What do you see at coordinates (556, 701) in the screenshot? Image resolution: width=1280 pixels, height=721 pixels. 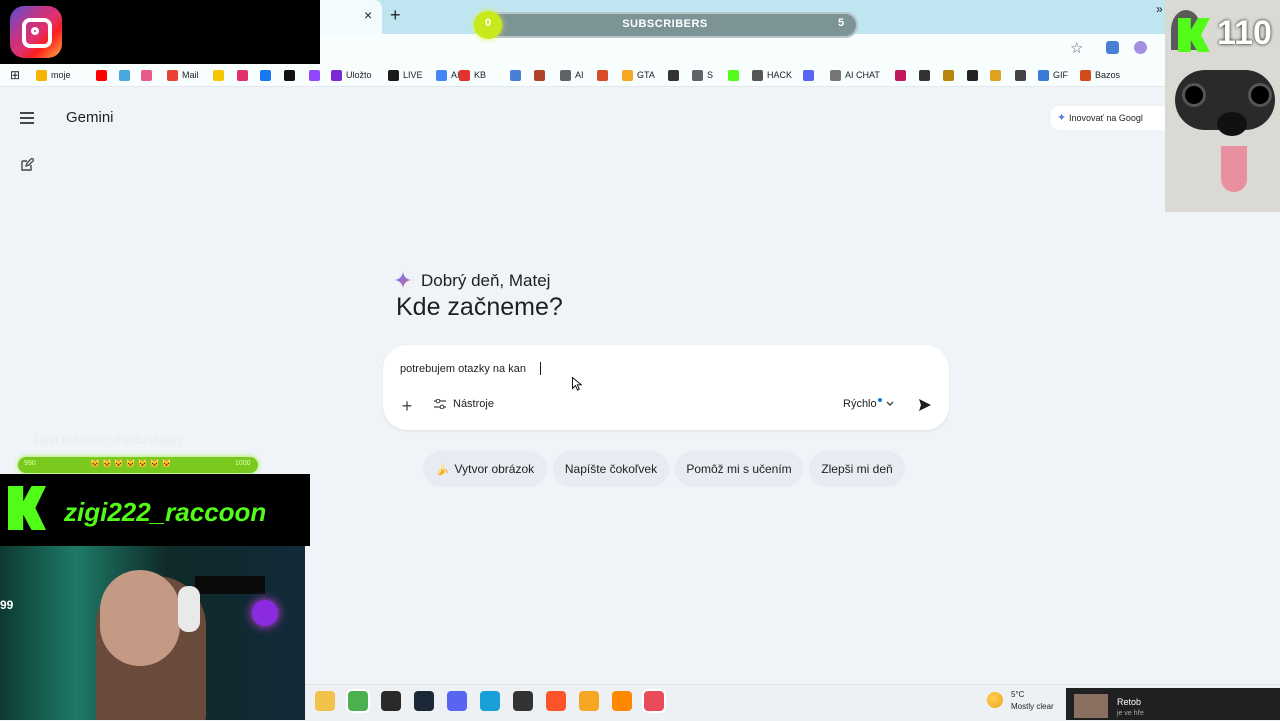 I see `brave-icon` at bounding box center [556, 701].